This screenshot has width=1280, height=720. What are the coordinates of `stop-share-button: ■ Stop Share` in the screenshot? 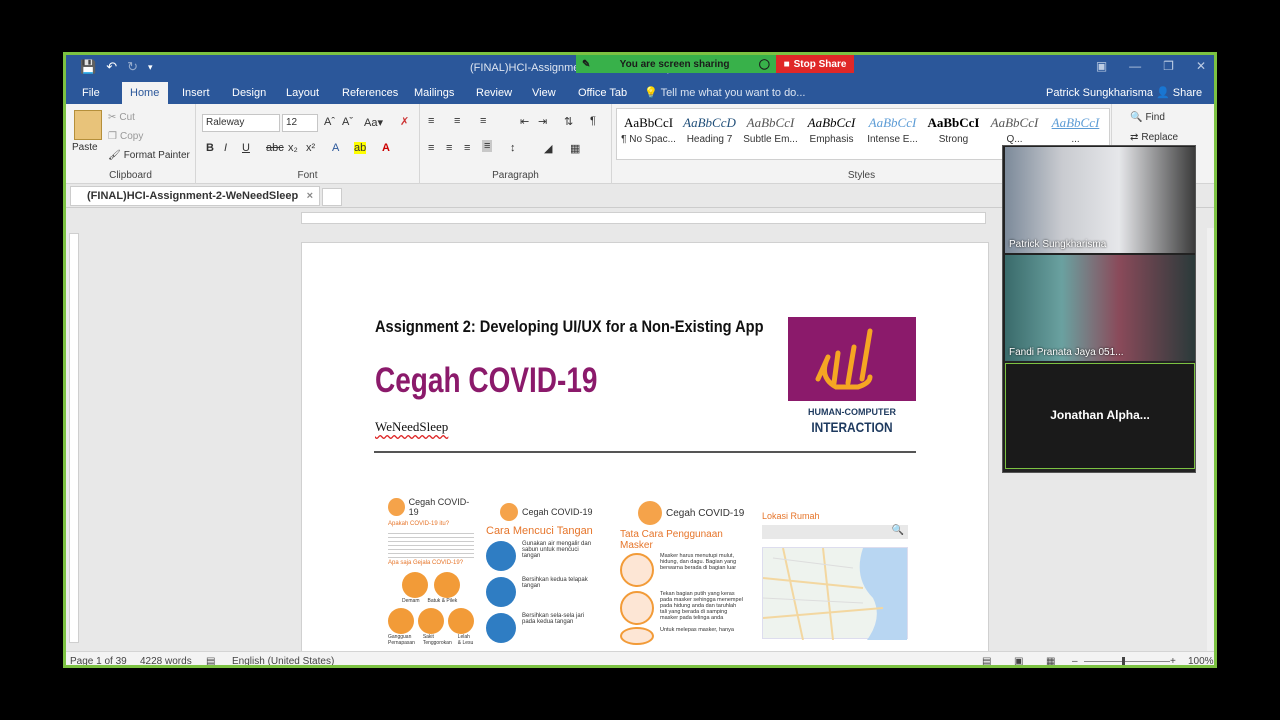 It's located at (815, 64).